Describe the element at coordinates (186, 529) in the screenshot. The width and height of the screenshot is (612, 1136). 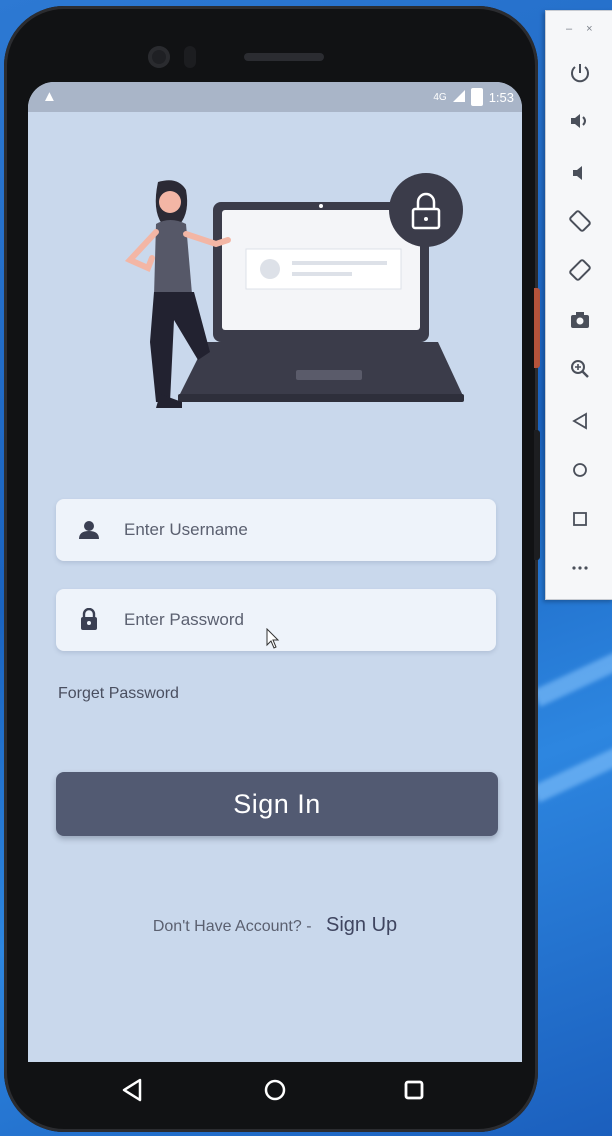
I see `username-placeholder: Enter Username` at that location.